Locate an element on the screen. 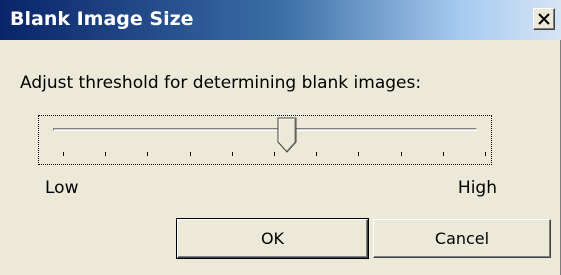 The height and width of the screenshot is (275, 561). slider-low-label: Low is located at coordinates (62, 188).